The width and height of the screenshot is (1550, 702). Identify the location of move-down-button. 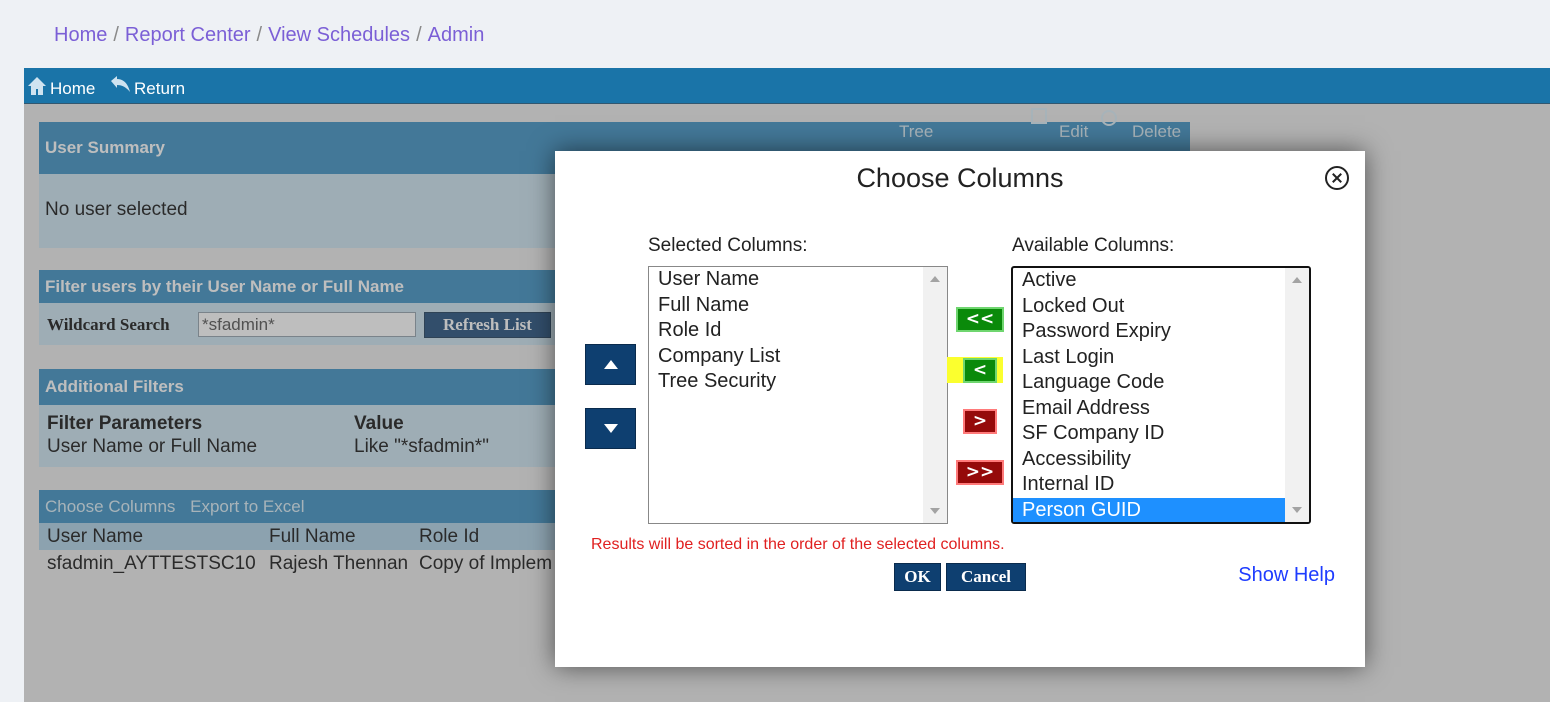
(610, 428).